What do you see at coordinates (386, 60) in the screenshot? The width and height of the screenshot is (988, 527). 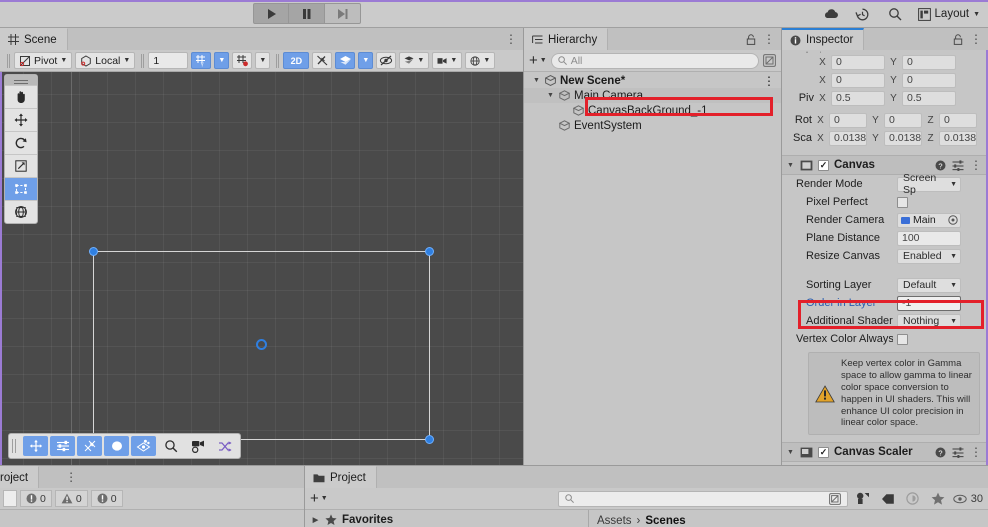 I see `hidden-objects-toggle` at bounding box center [386, 60].